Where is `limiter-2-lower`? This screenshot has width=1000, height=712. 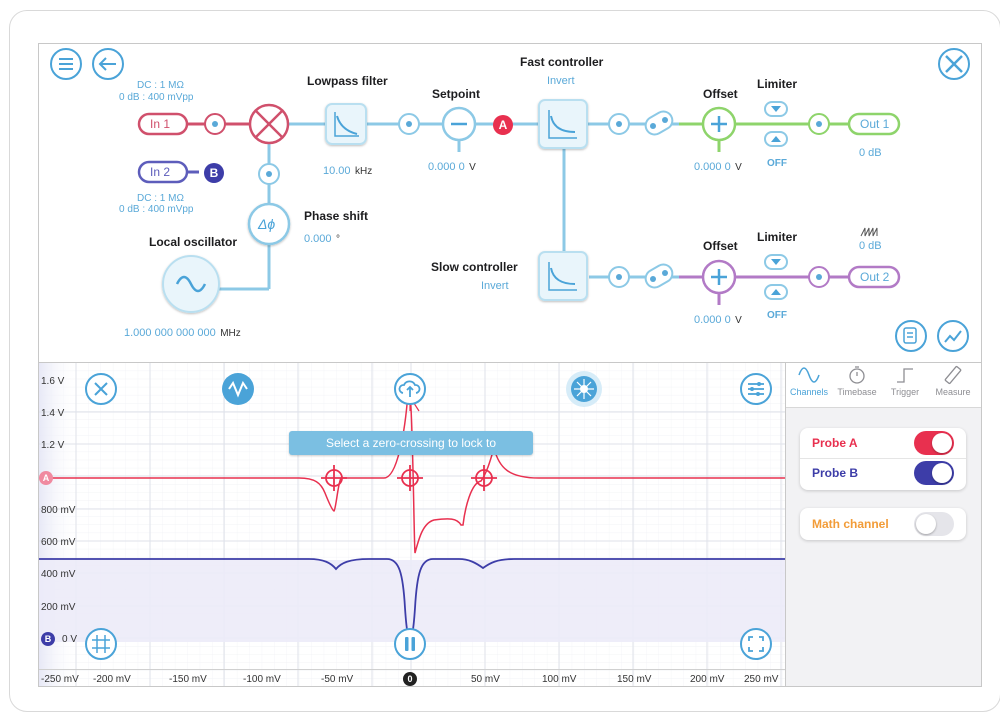 limiter-2-lower is located at coordinates (776, 292).